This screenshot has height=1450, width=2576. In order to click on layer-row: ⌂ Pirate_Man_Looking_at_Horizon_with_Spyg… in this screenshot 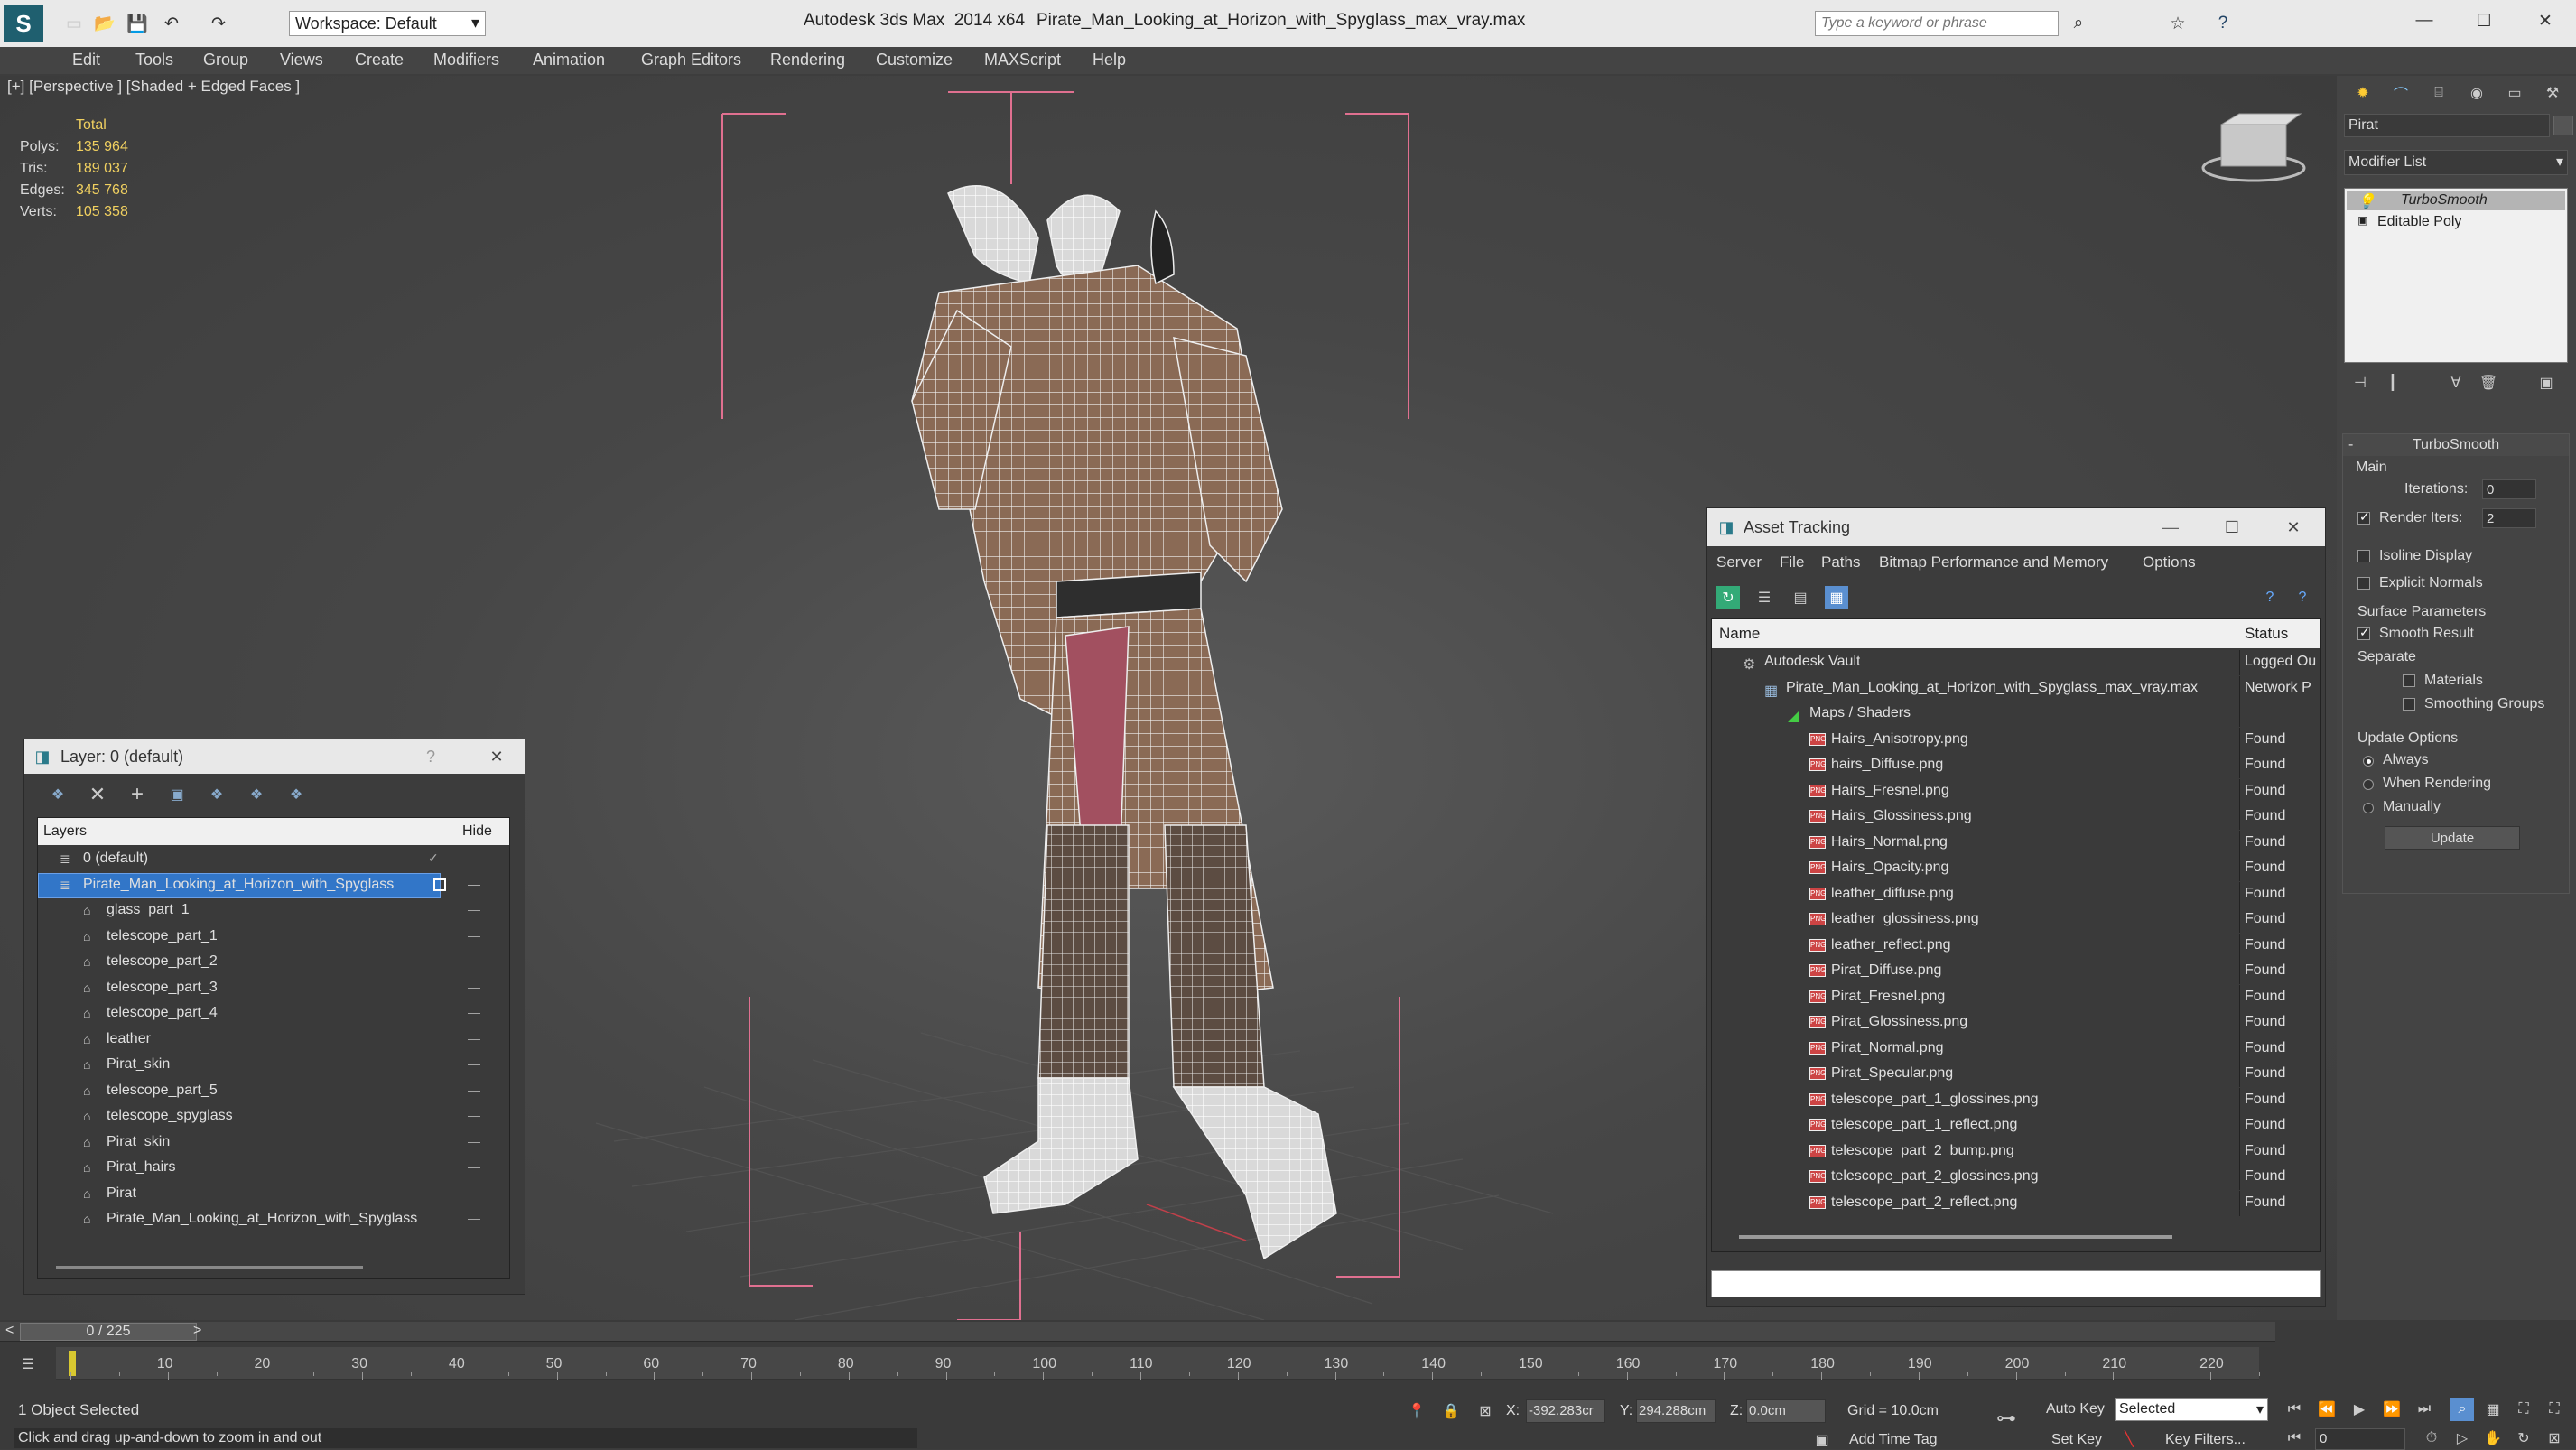, I will do `click(273, 1219)`.